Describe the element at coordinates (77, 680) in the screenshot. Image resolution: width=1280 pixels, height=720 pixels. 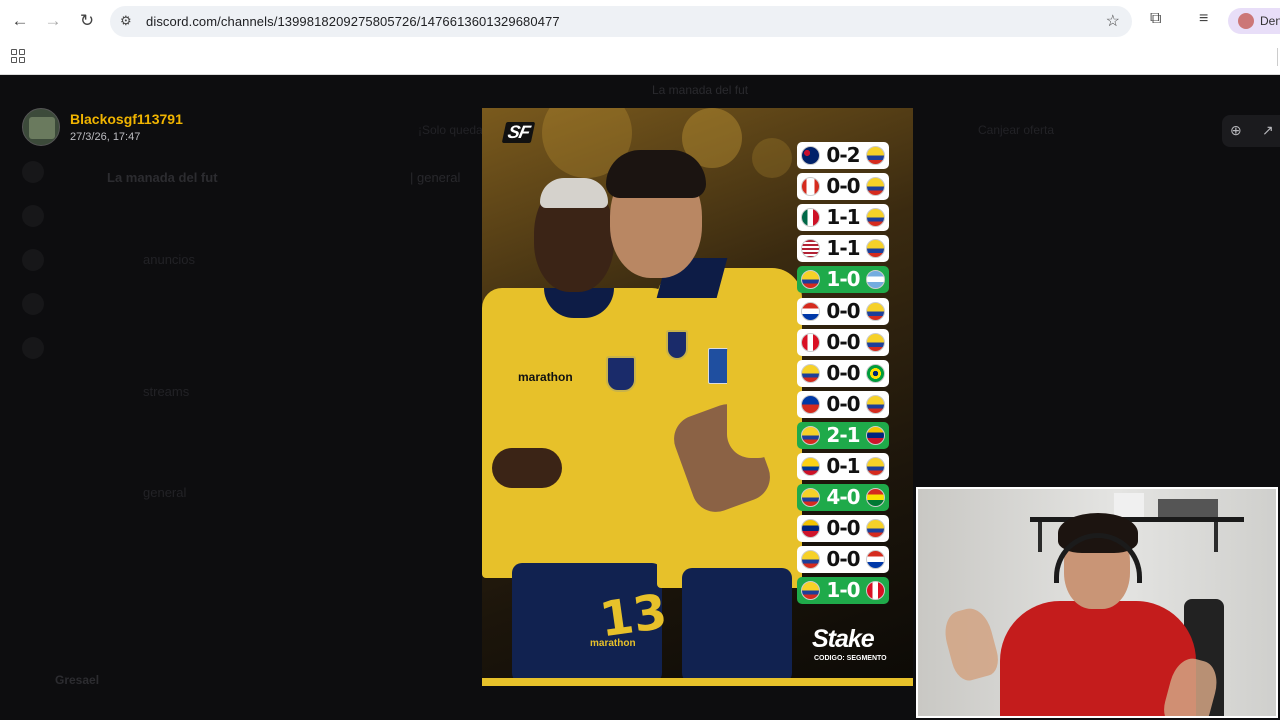
I see `current-user: Gresael` at that location.